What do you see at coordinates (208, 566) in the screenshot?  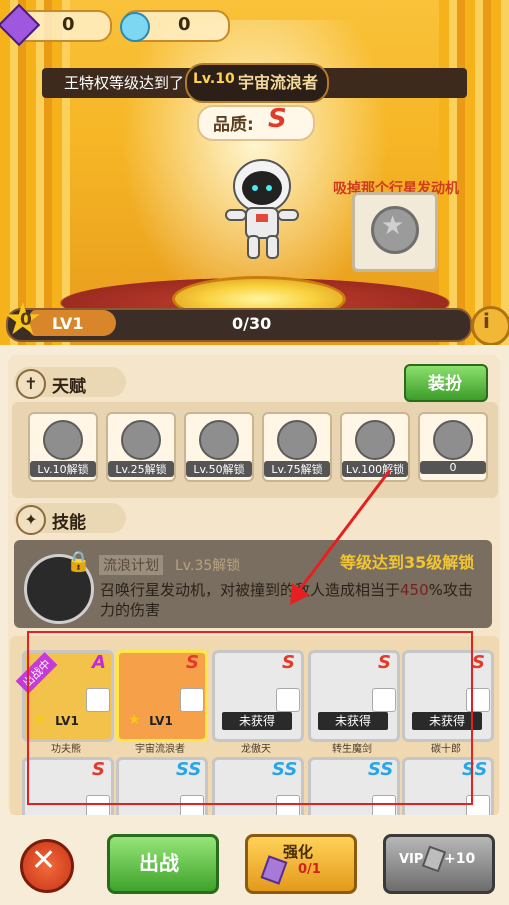 I see `skill-unlock-level: Lv.35解锁` at bounding box center [208, 566].